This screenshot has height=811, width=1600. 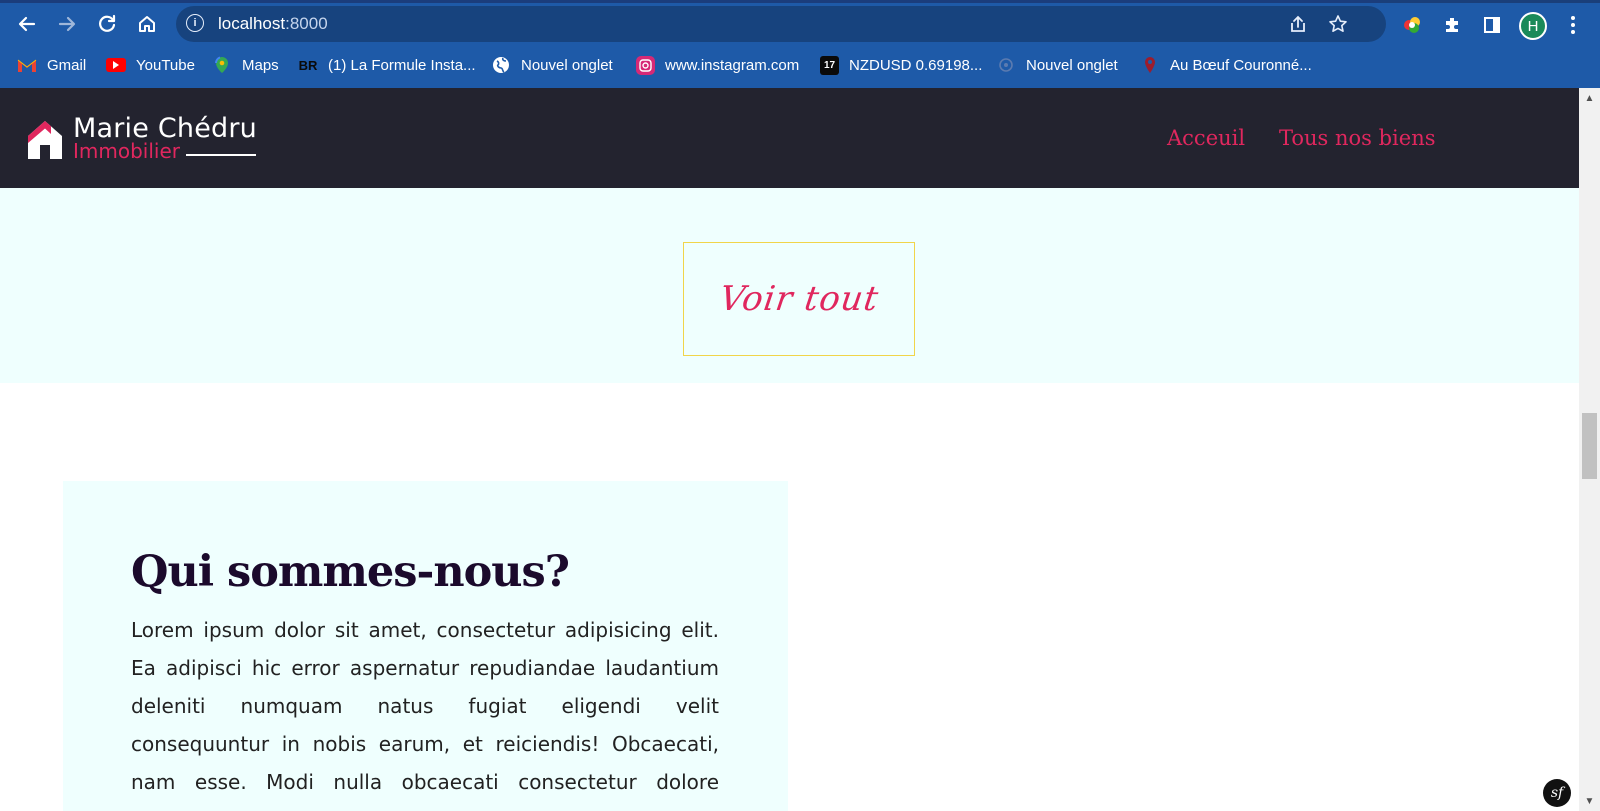 I want to click on bookmark-star-icon, so click(x=1338, y=24).